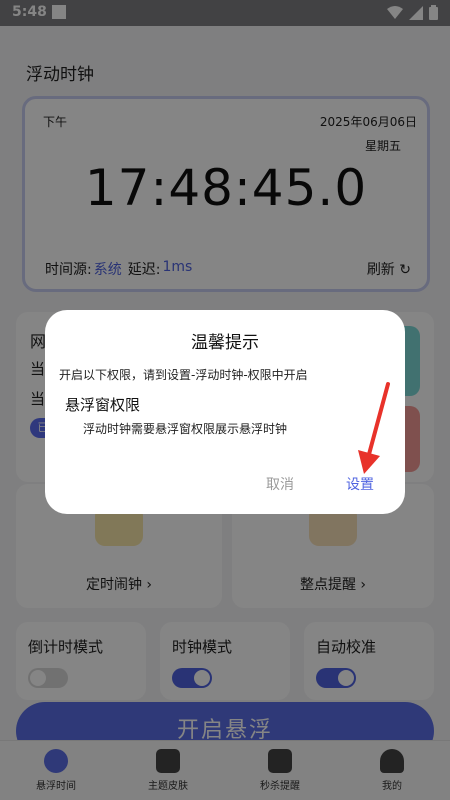 The width and height of the screenshot is (450, 800). I want to click on cancel-button: 取消, so click(280, 484).